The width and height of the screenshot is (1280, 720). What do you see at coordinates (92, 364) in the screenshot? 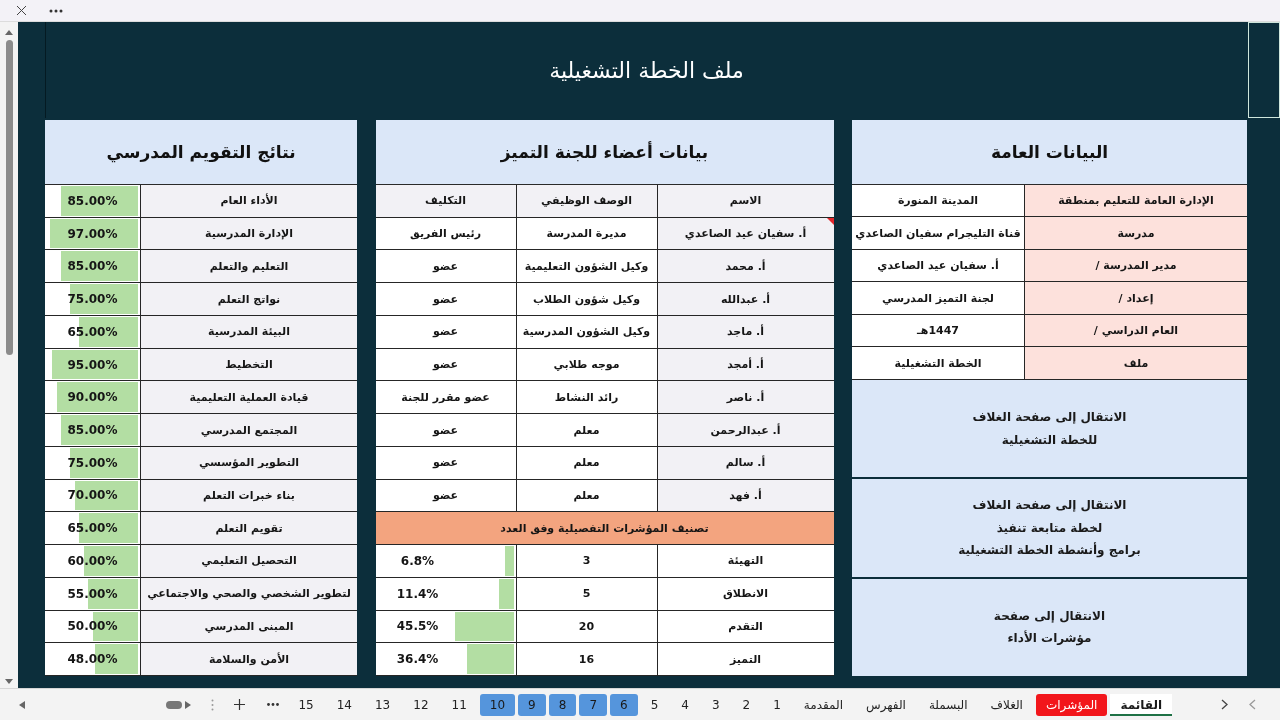
I see `percentage-value: 95.00%` at bounding box center [92, 364].